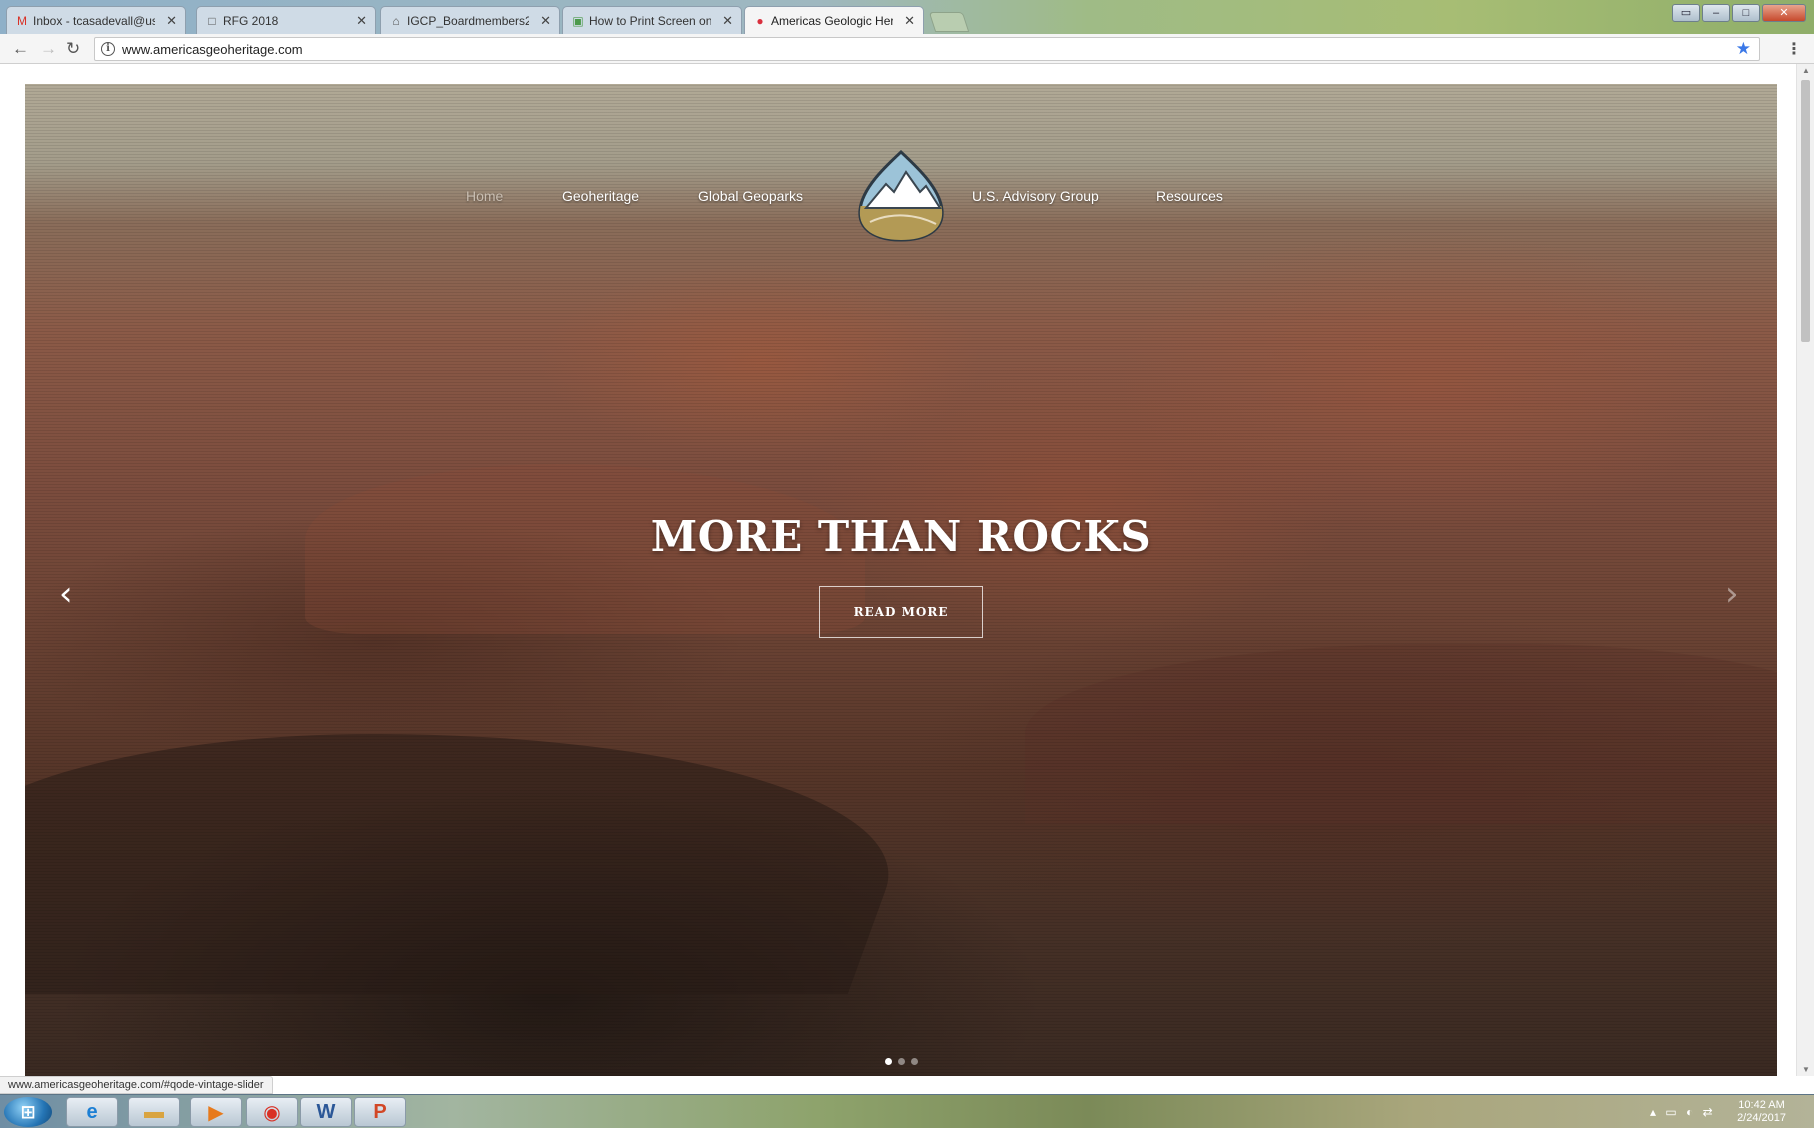  What do you see at coordinates (1189, 196) in the screenshot?
I see `nav-resources: Resources` at bounding box center [1189, 196].